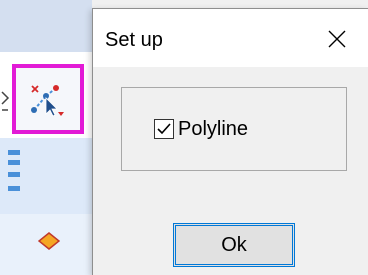 The height and width of the screenshot is (275, 368). I want to click on polyline-select-tool-icon, so click(47, 101).